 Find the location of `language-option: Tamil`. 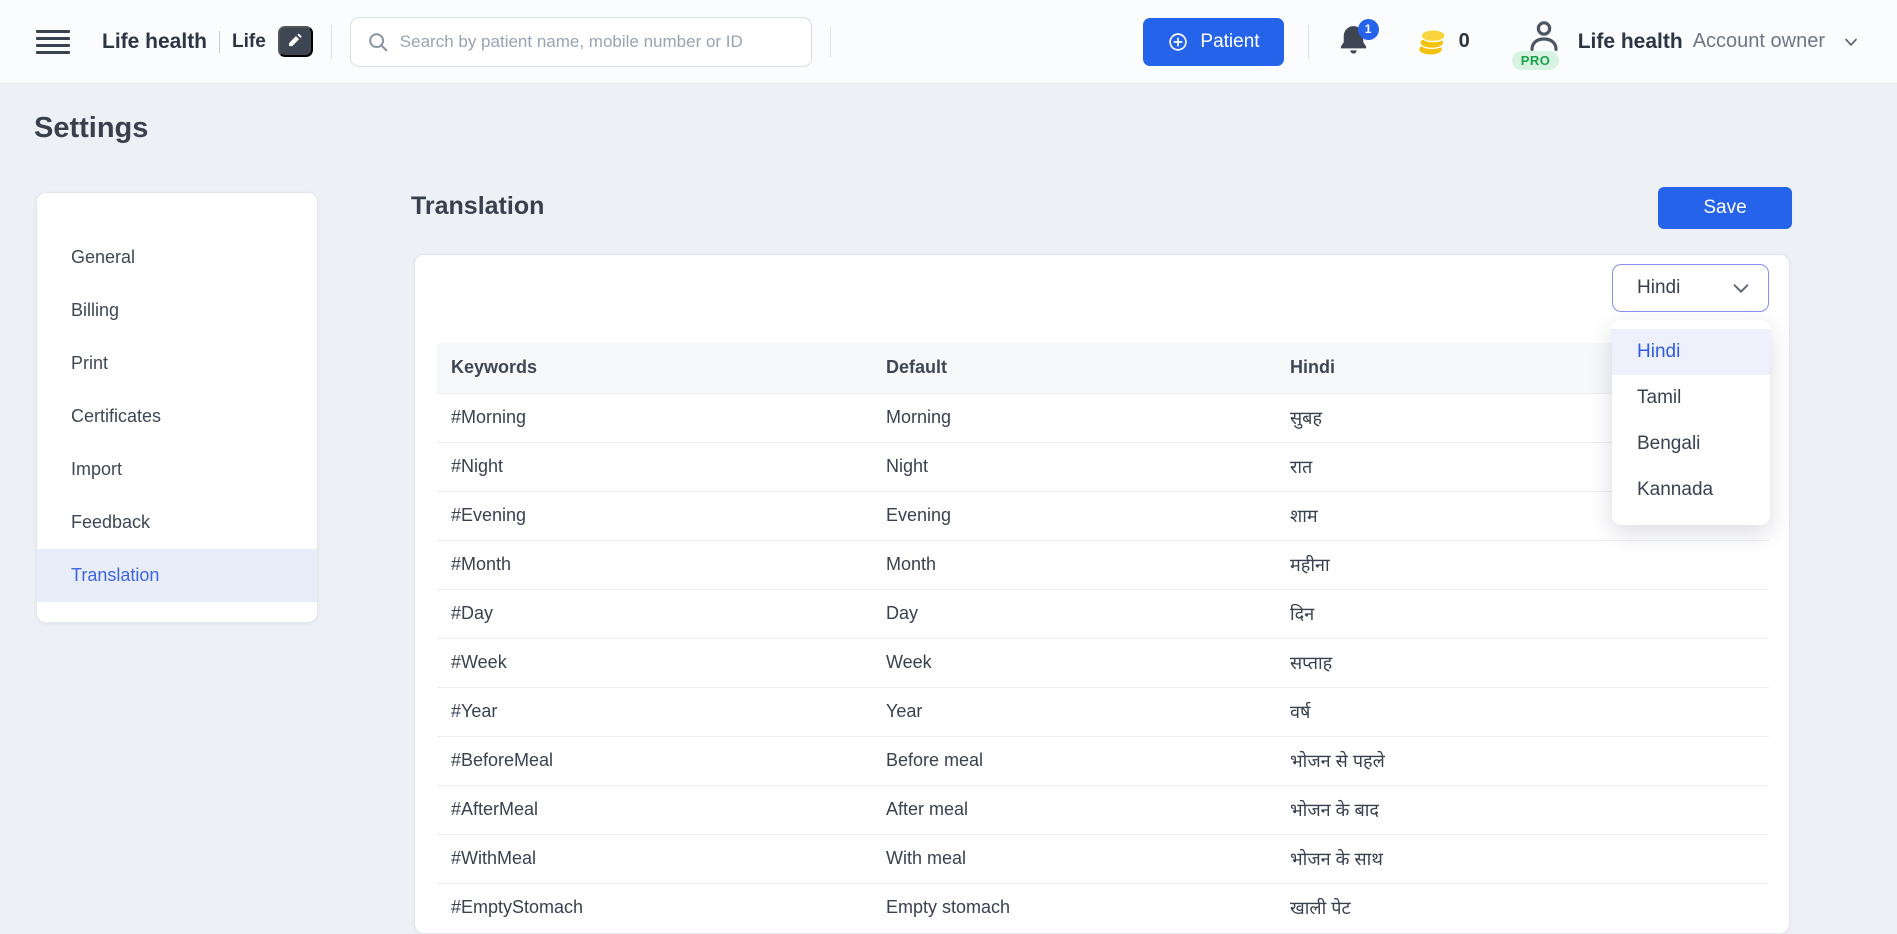

language-option: Tamil is located at coordinates (1691, 398).